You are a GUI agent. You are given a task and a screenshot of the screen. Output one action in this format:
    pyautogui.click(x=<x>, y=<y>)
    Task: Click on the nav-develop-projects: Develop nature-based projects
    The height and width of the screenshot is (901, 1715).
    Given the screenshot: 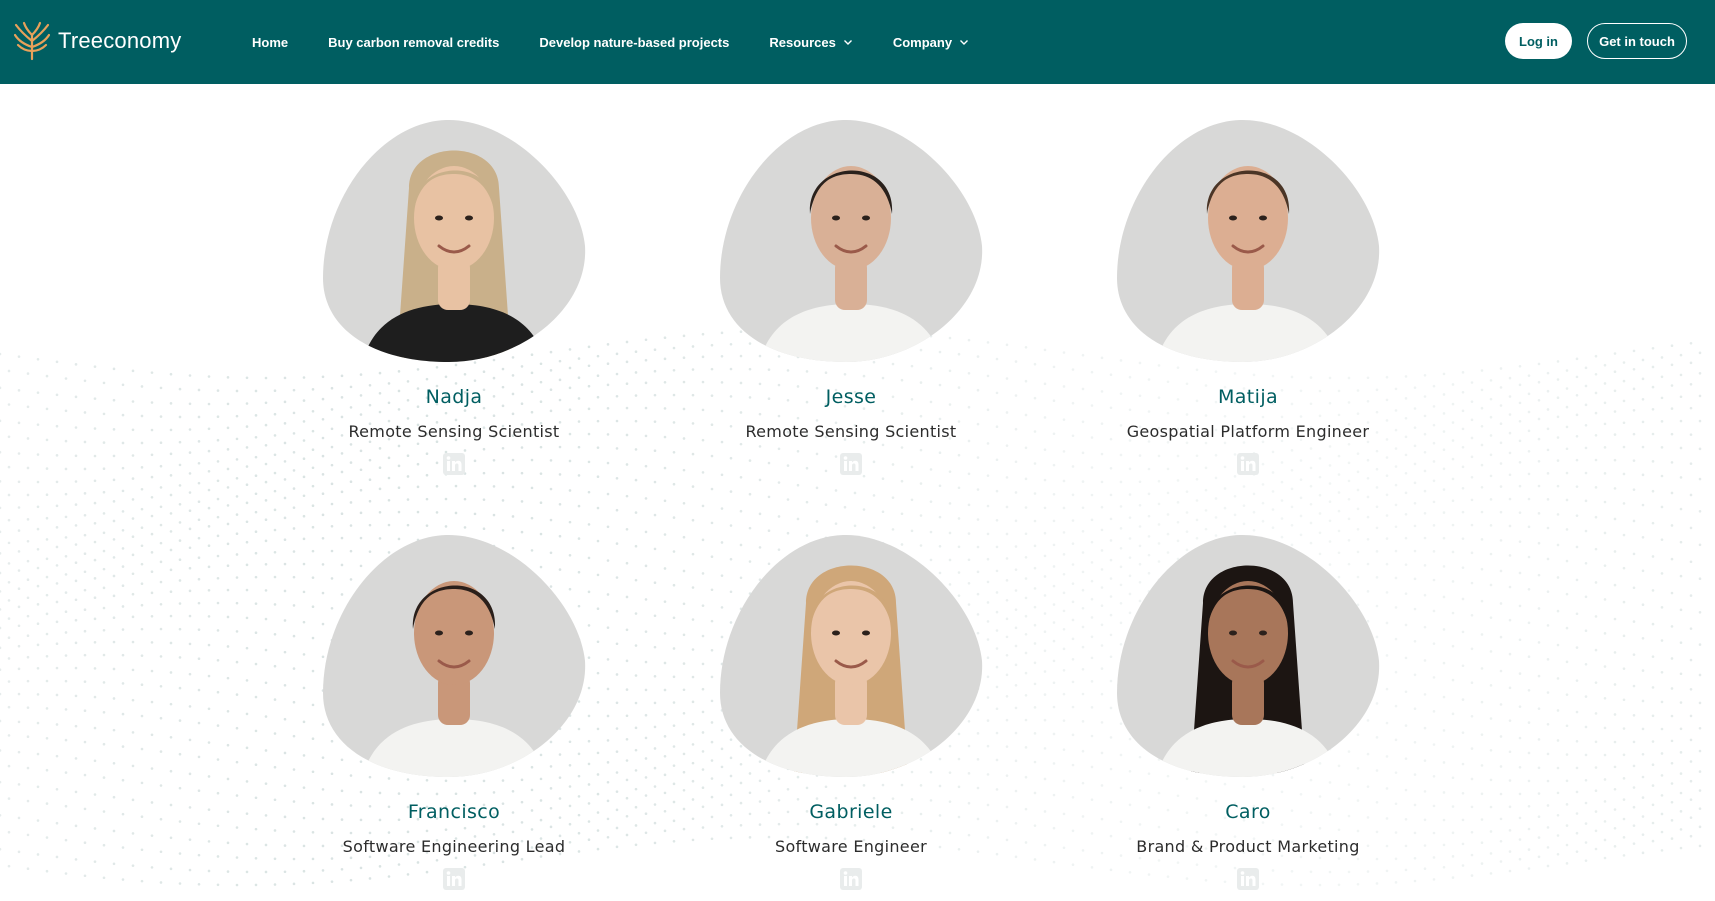 What is the action you would take?
    pyautogui.click(x=634, y=42)
    